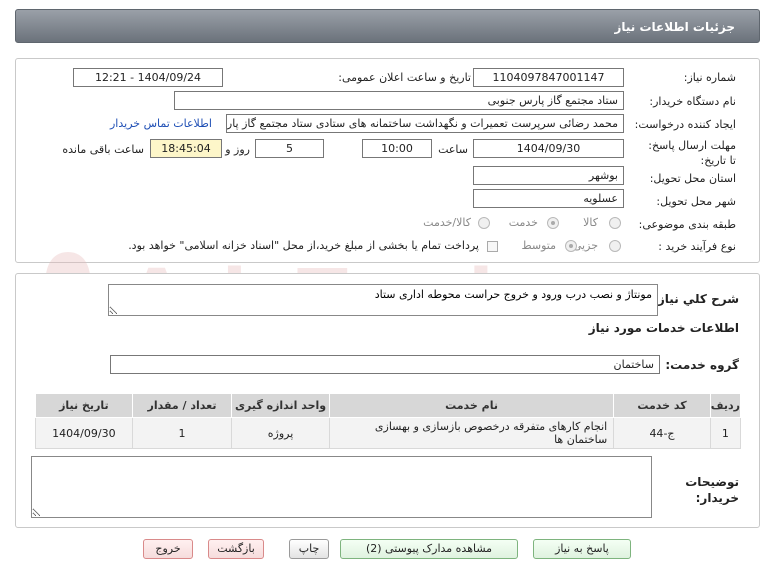  Describe the element at coordinates (571, 246) in the screenshot. I see `process-medium-radio` at that location.